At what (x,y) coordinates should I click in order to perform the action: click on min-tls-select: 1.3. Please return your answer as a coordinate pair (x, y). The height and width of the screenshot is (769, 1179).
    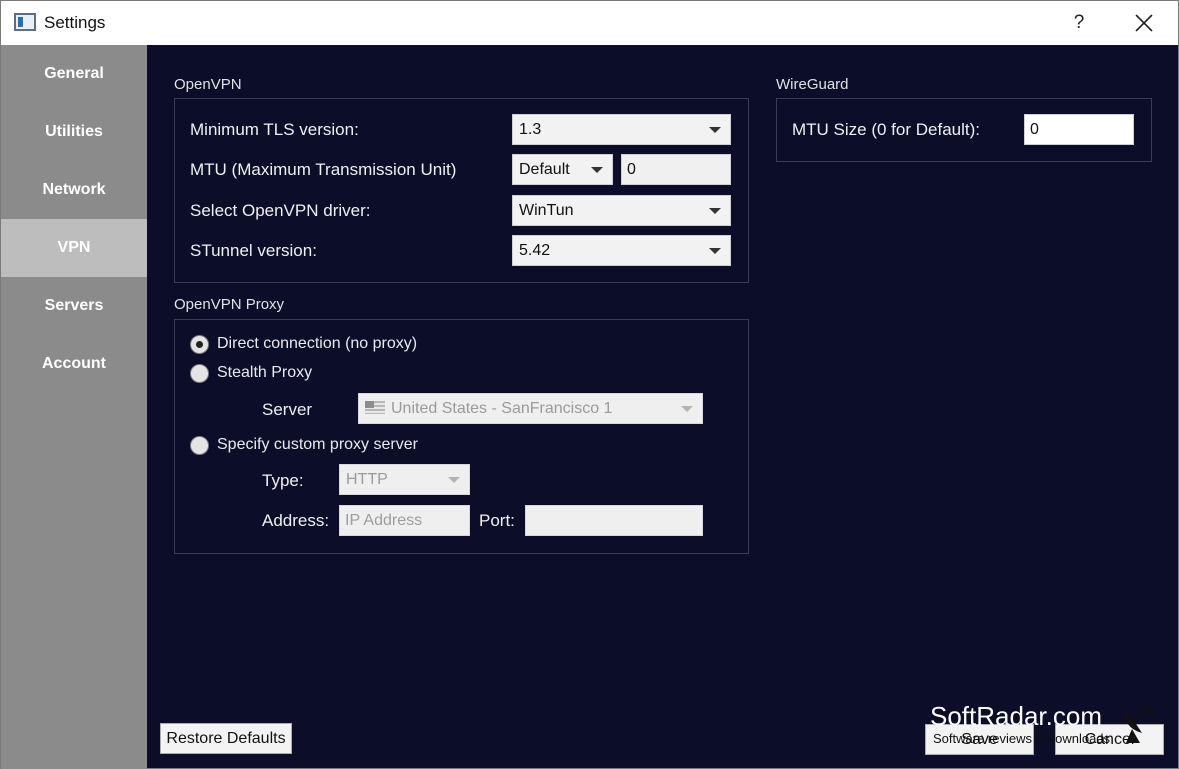
    Looking at the image, I should click on (621, 129).